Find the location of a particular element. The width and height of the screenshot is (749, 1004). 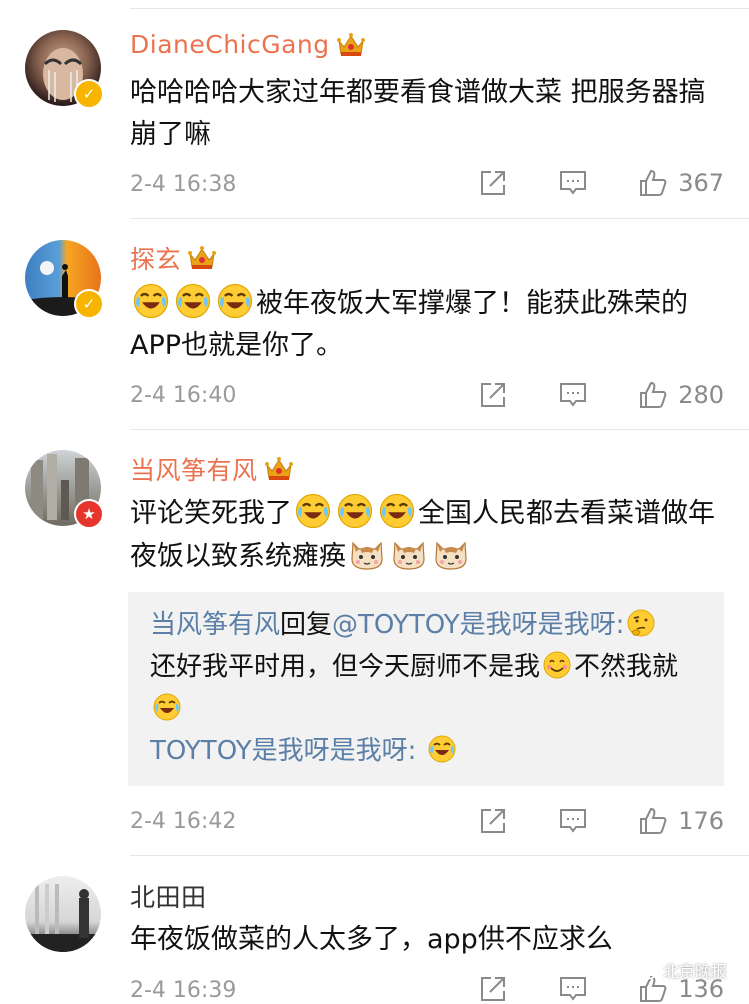

comment-text-part: 评论笑死我了 is located at coordinates (211, 513).